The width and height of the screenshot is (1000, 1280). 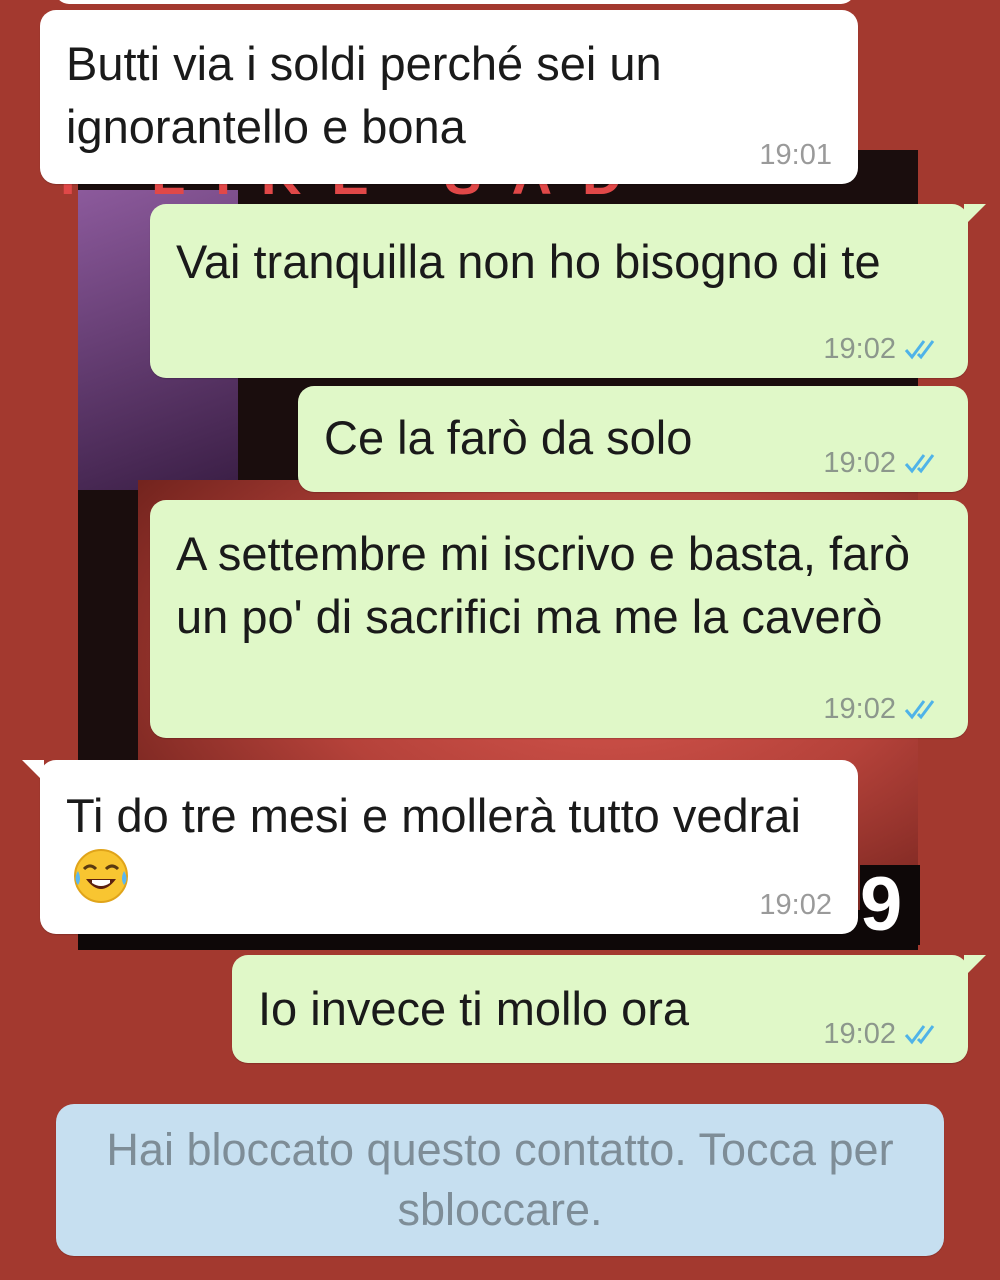 What do you see at coordinates (890, 905) in the screenshot?
I see `wallpaper-corner-digit: 9` at bounding box center [890, 905].